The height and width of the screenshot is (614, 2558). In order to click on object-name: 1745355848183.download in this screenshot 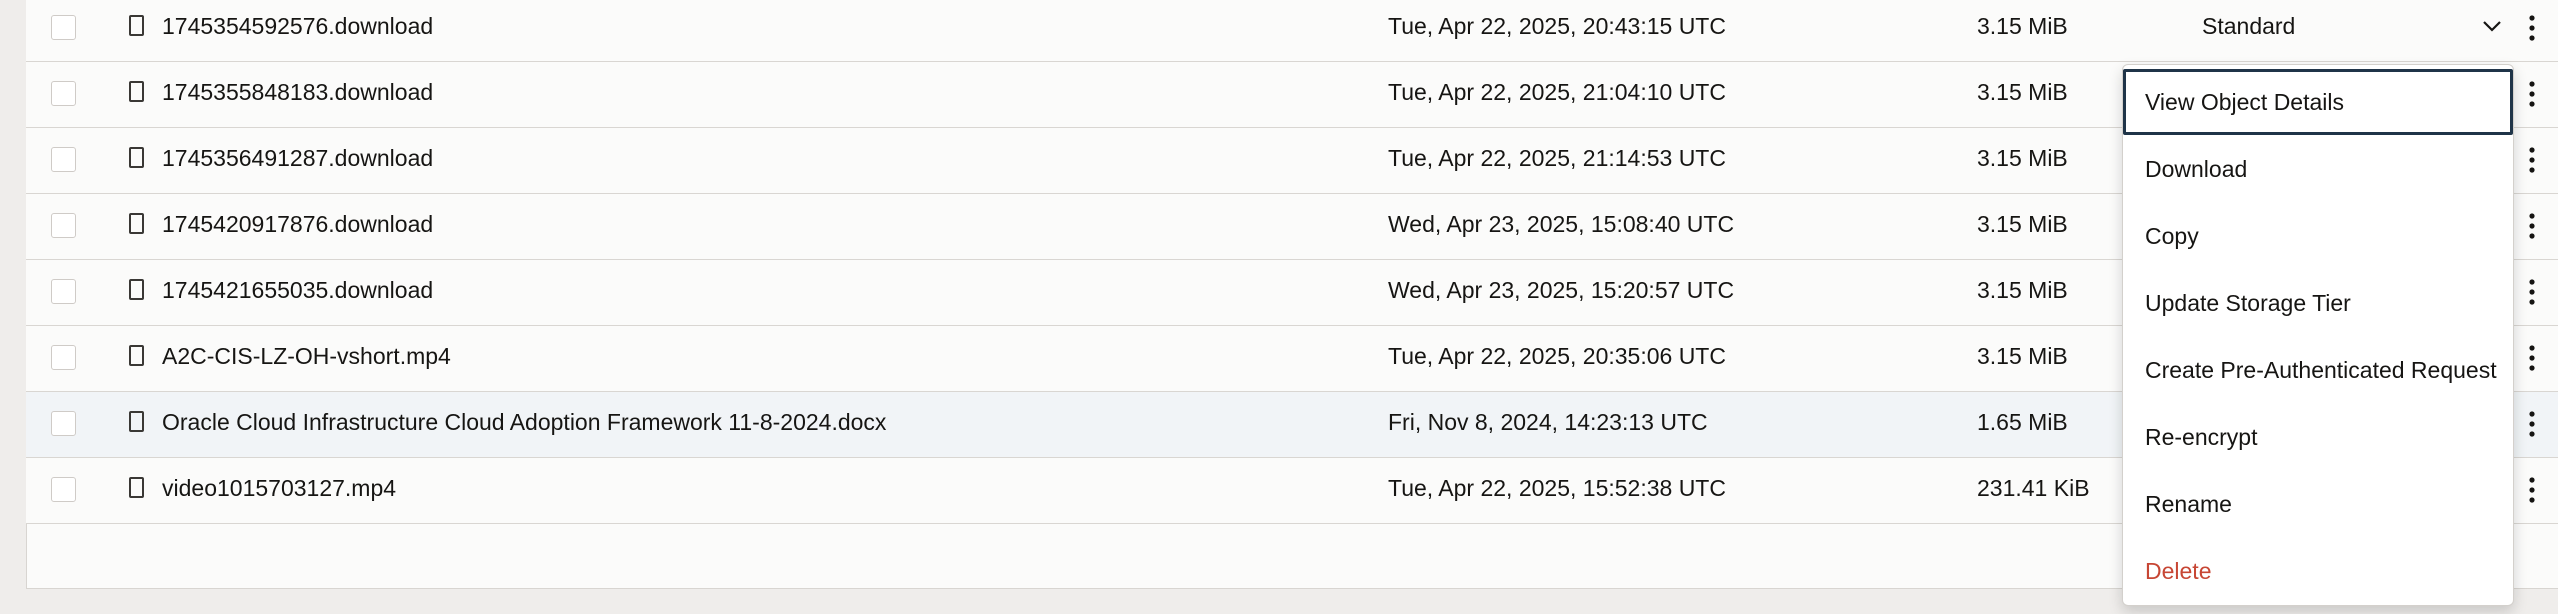, I will do `click(297, 92)`.